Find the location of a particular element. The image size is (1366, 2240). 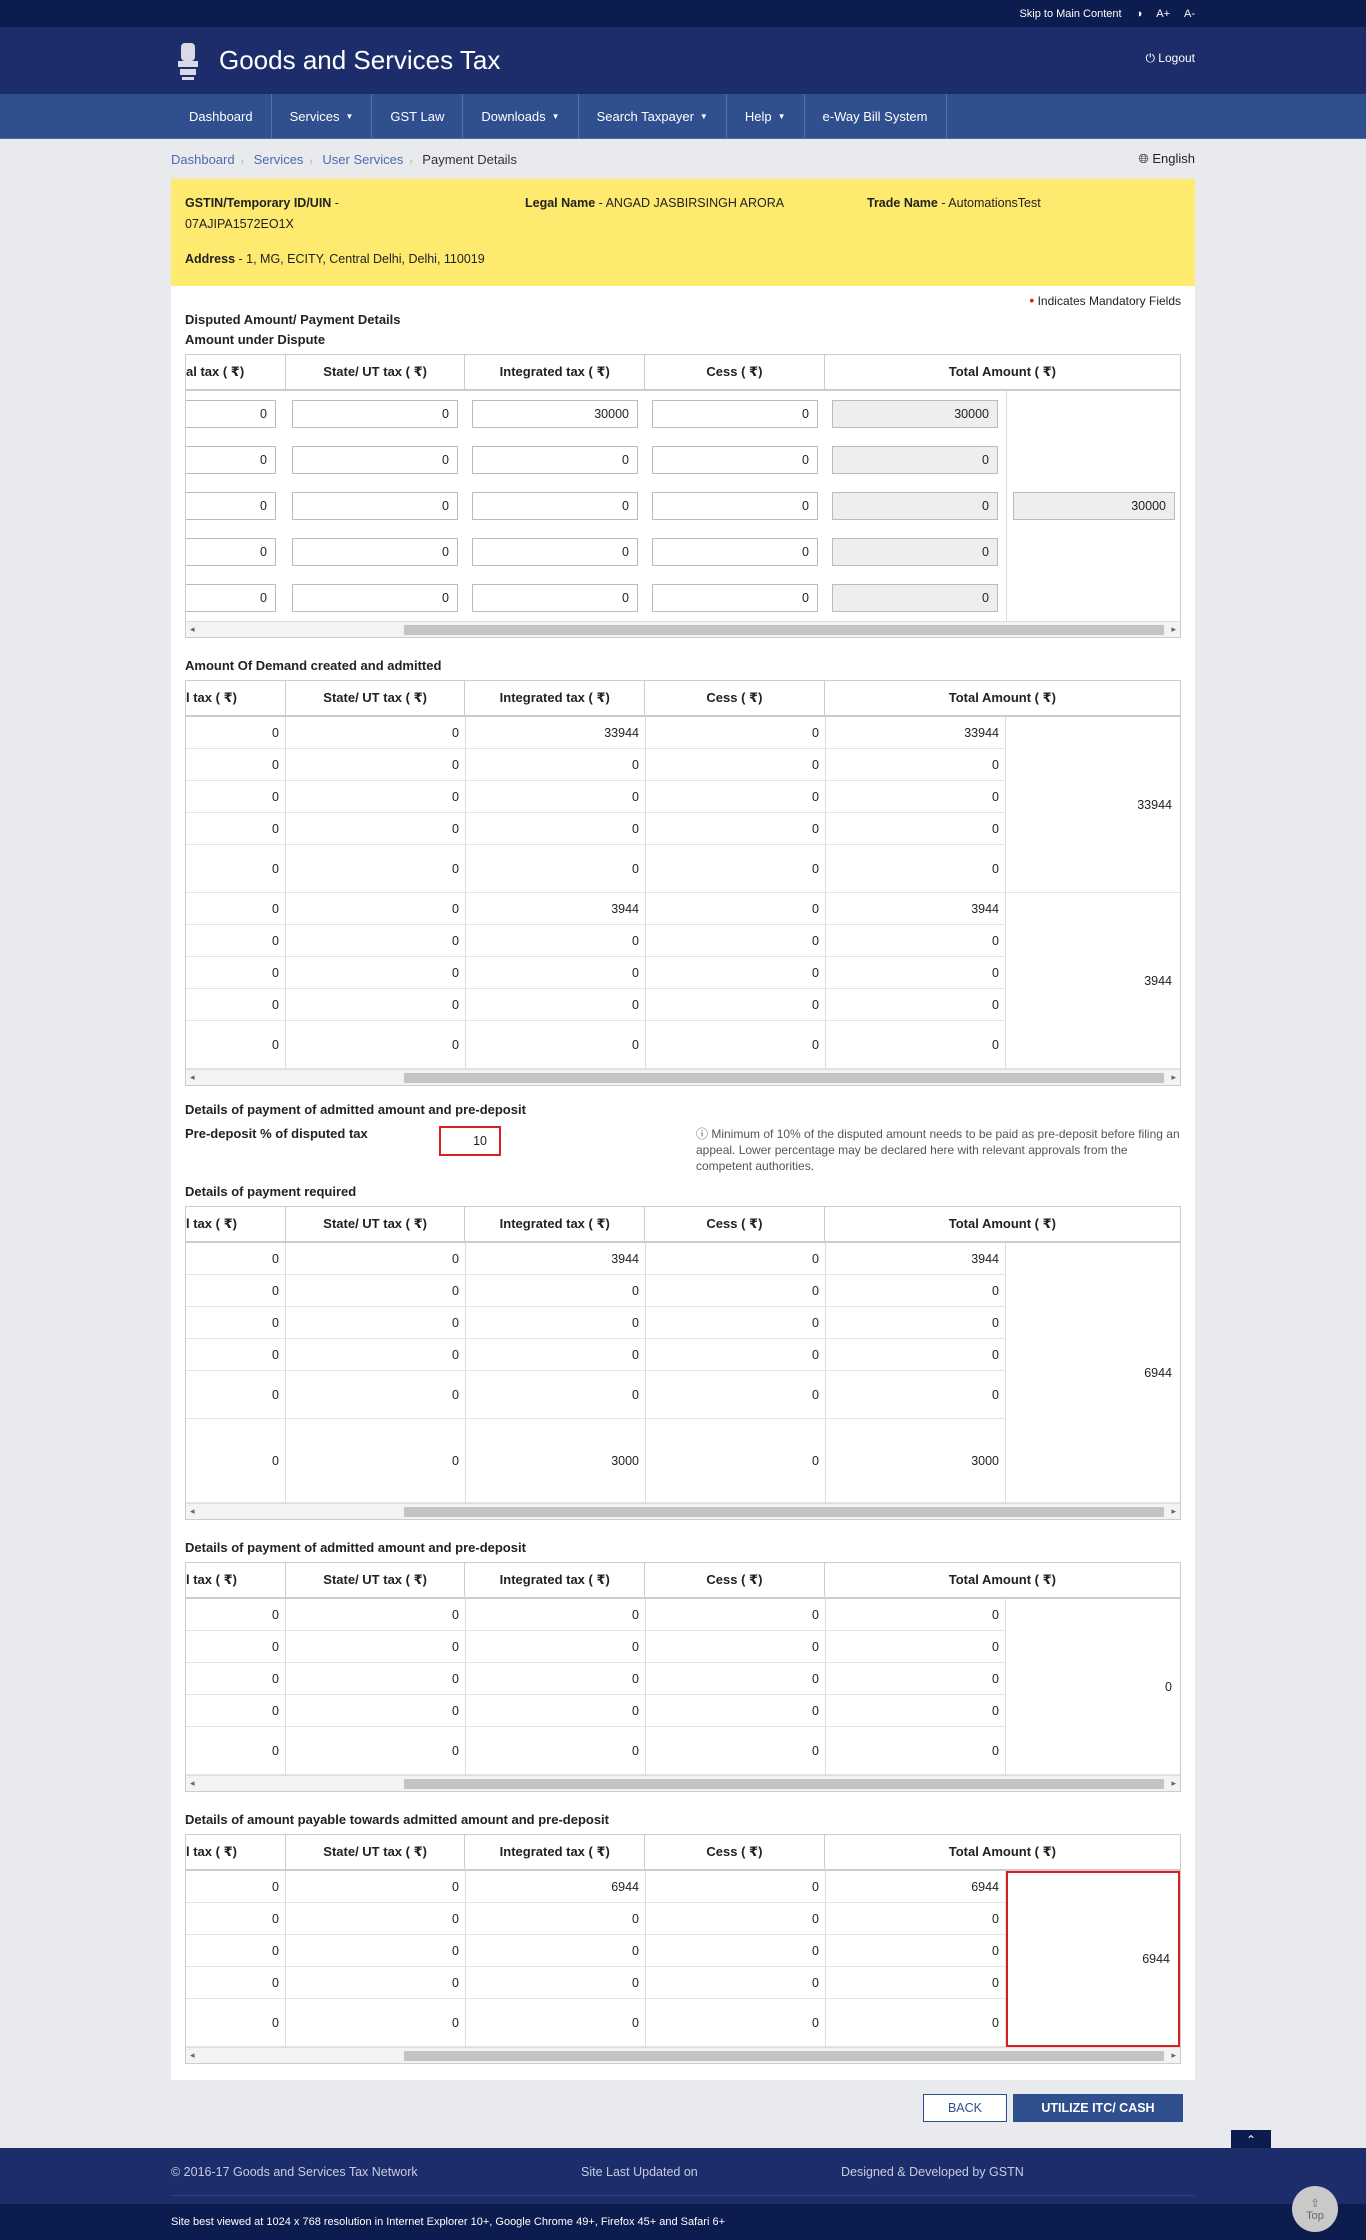

nav-item-help: Help ▼ is located at coordinates (766, 116).